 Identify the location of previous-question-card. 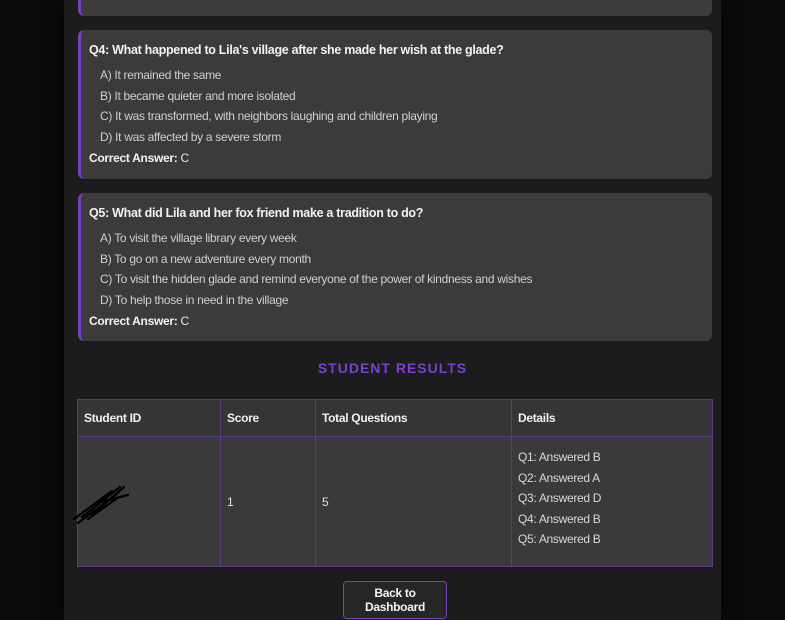
(395, 8).